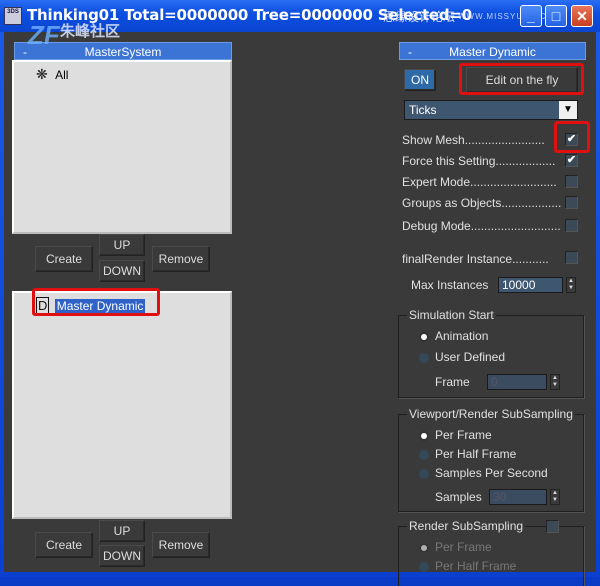 The width and height of the screenshot is (600, 586). Describe the element at coordinates (122, 405) in the screenshot. I see `dynamic-list: D Master Dynamic` at that location.